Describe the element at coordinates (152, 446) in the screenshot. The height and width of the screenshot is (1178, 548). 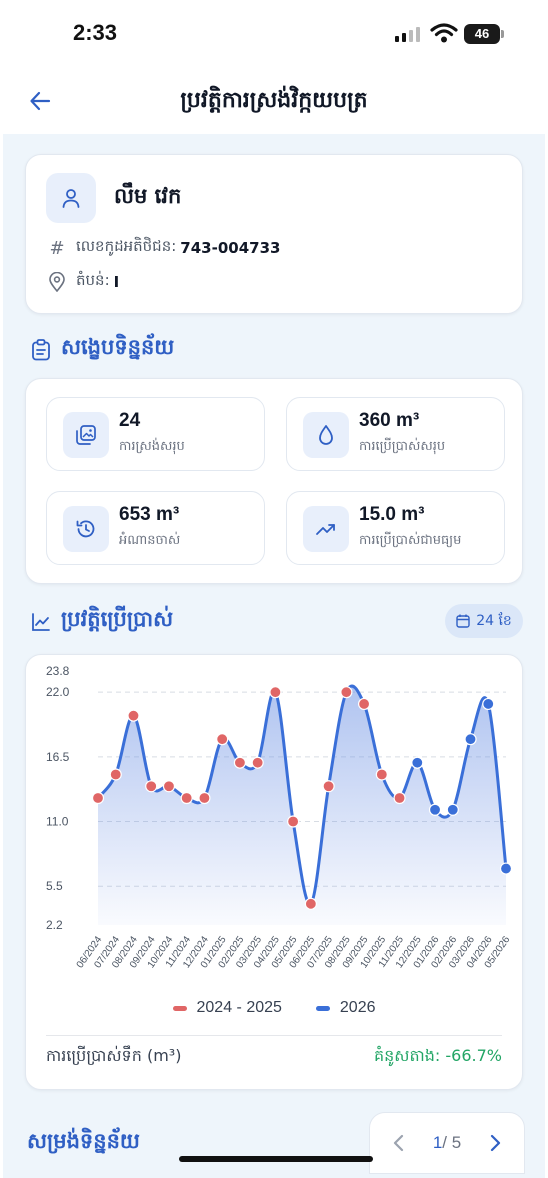
I see `stat-label: ការស្រង់សរុប` at that location.